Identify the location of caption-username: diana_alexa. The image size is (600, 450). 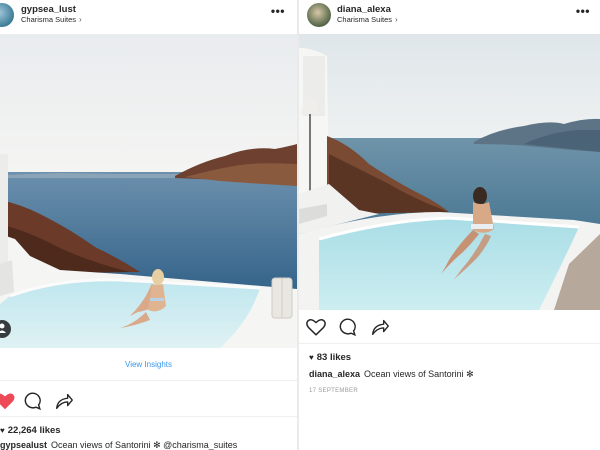
(334, 374).